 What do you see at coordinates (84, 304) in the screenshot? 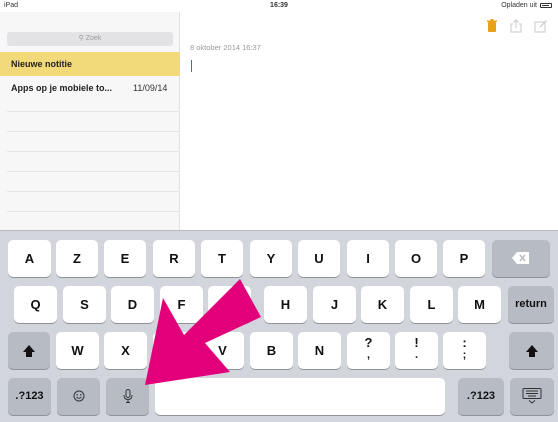
I see `key-s: S` at bounding box center [84, 304].